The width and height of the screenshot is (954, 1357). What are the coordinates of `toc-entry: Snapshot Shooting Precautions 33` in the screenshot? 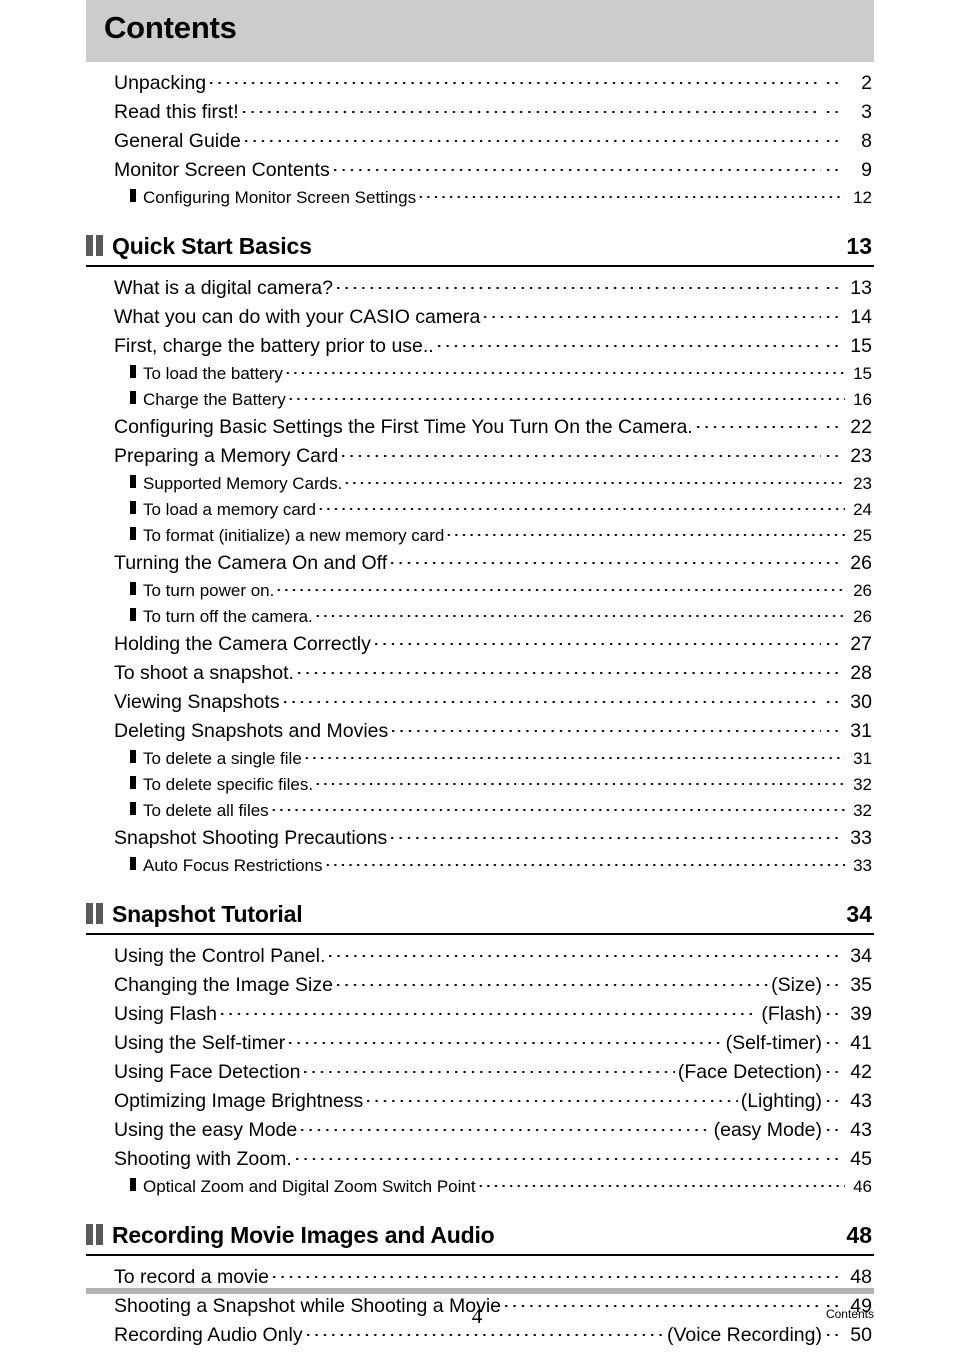 It's located at (480, 838).